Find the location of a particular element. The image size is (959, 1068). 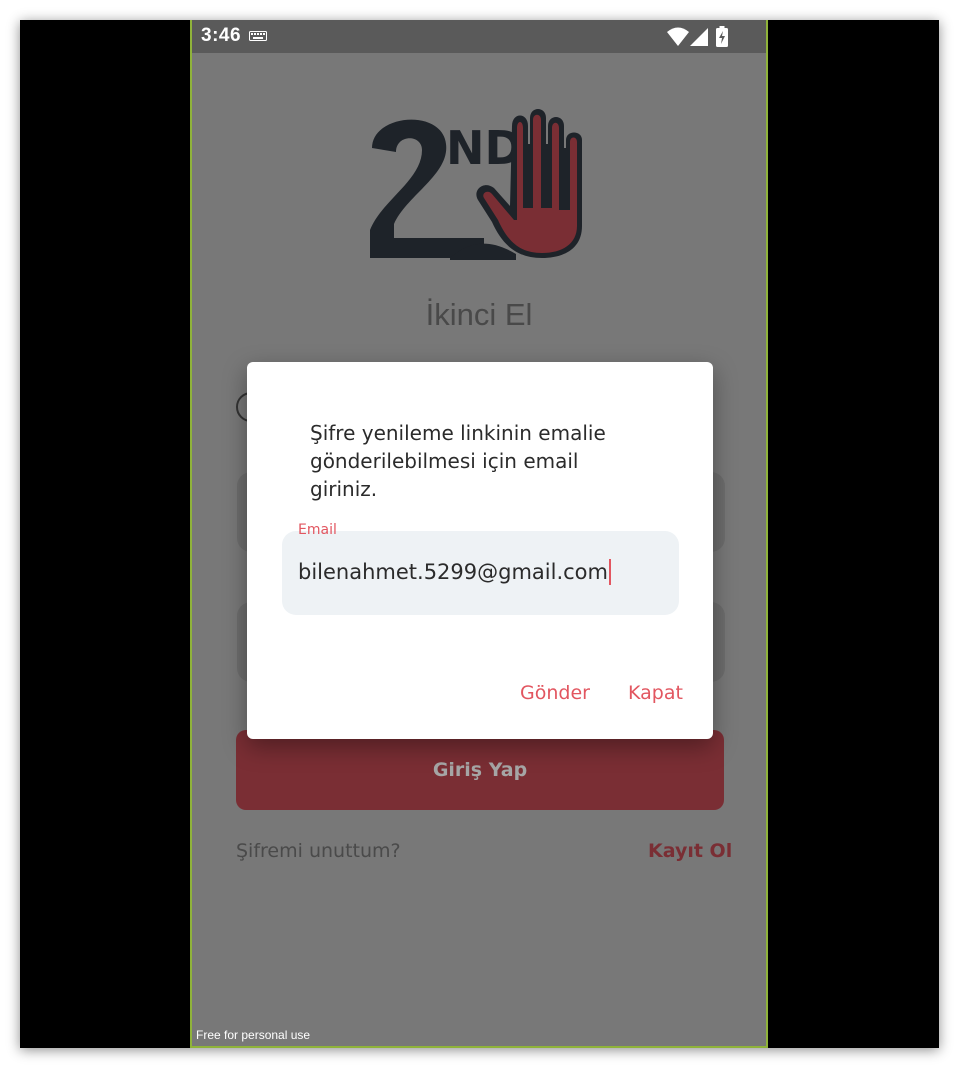

email-field: bilenahmet.5299@gmail.com is located at coordinates (480, 573).